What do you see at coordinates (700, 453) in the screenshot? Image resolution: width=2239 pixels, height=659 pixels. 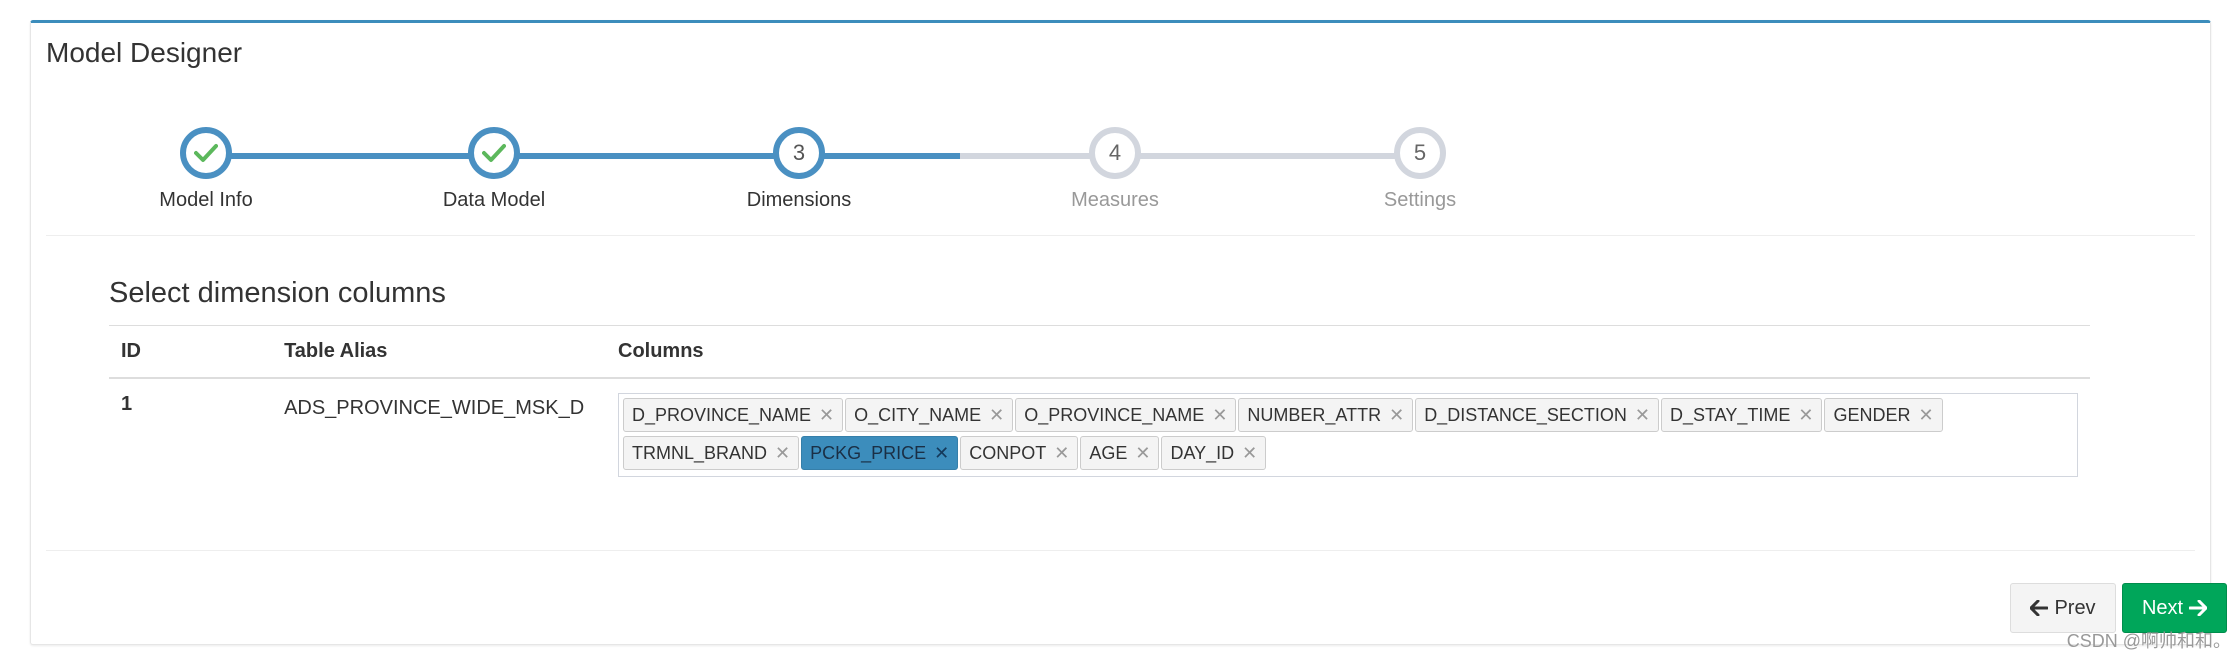 I see `column-tag-label: TRMNL_BRAND` at bounding box center [700, 453].